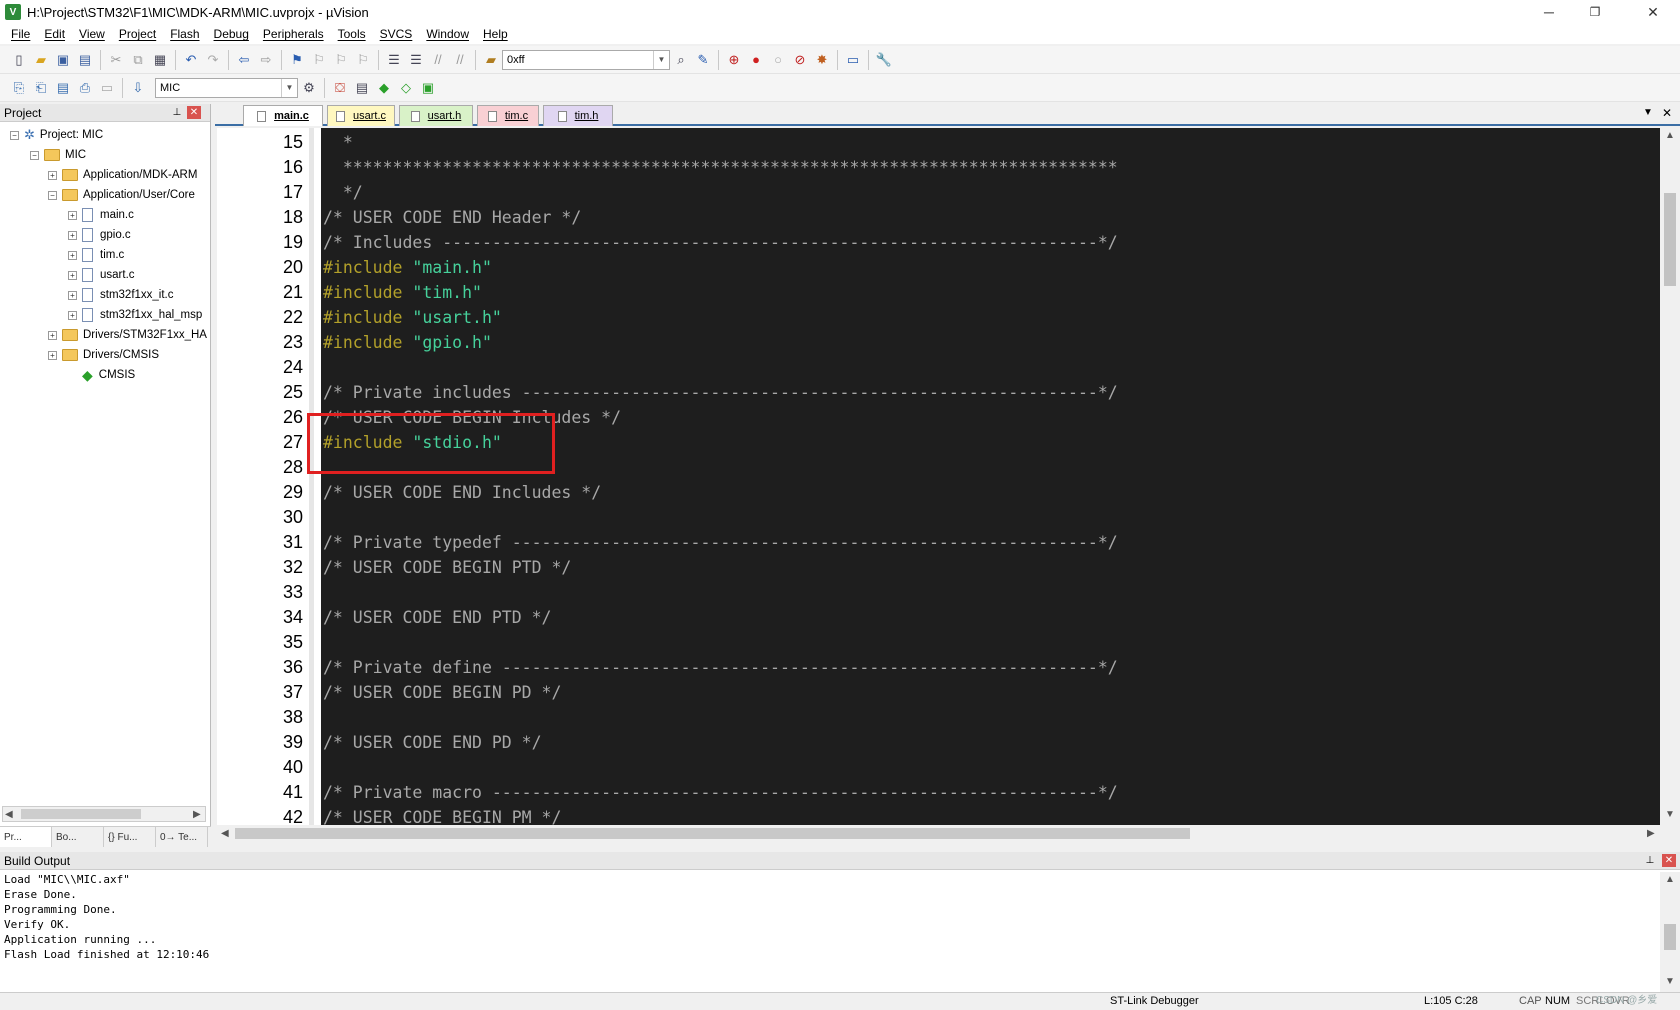  Describe the element at coordinates (58, 155) in the screenshot. I see `tree-item: − MIC` at that location.